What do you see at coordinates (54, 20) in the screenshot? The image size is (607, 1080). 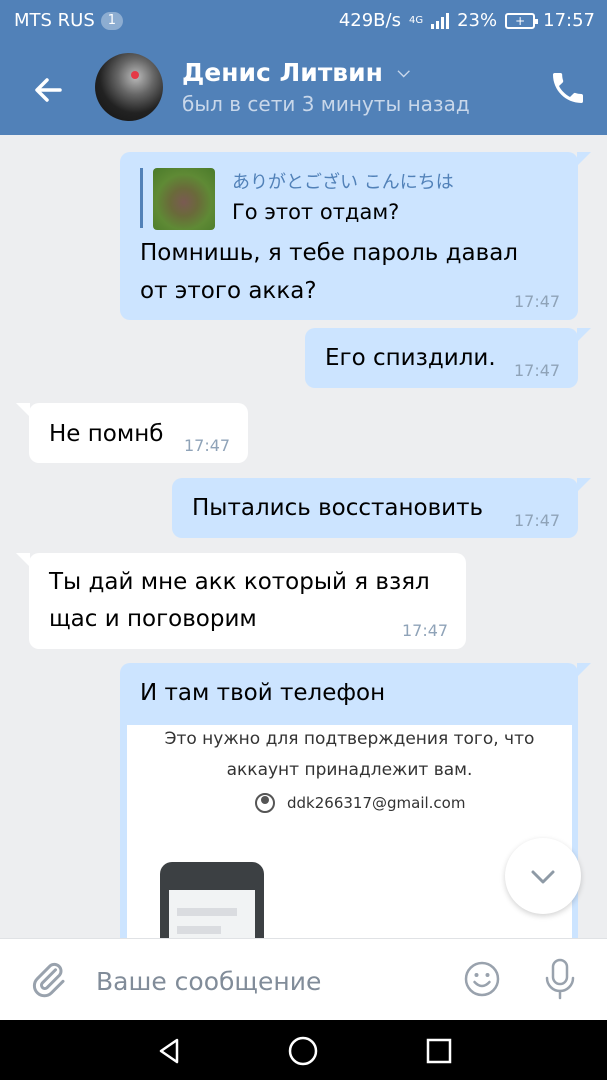 I see `carrier-label: MTS RUS` at bounding box center [54, 20].